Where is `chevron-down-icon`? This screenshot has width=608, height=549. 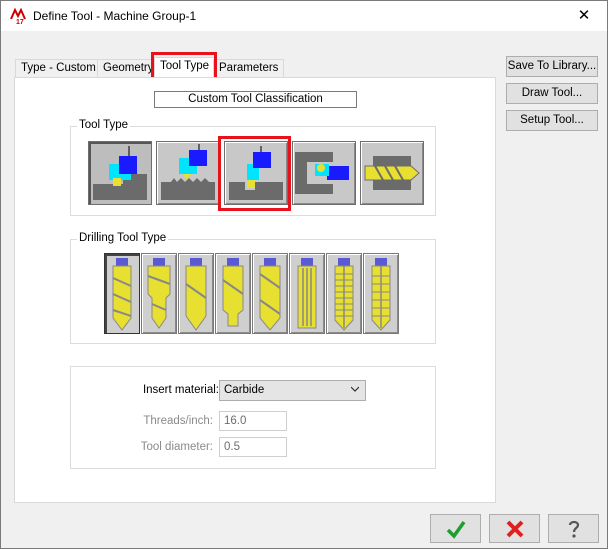
chevron-down-icon is located at coordinates (355, 389).